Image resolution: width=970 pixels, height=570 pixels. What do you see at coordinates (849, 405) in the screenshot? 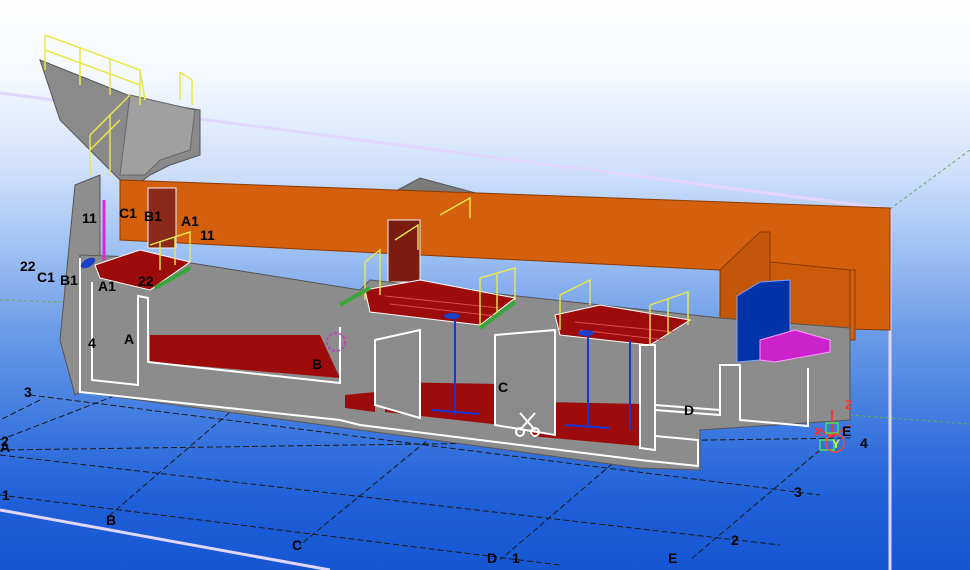
I see `axis-z-label: Z` at bounding box center [849, 405].